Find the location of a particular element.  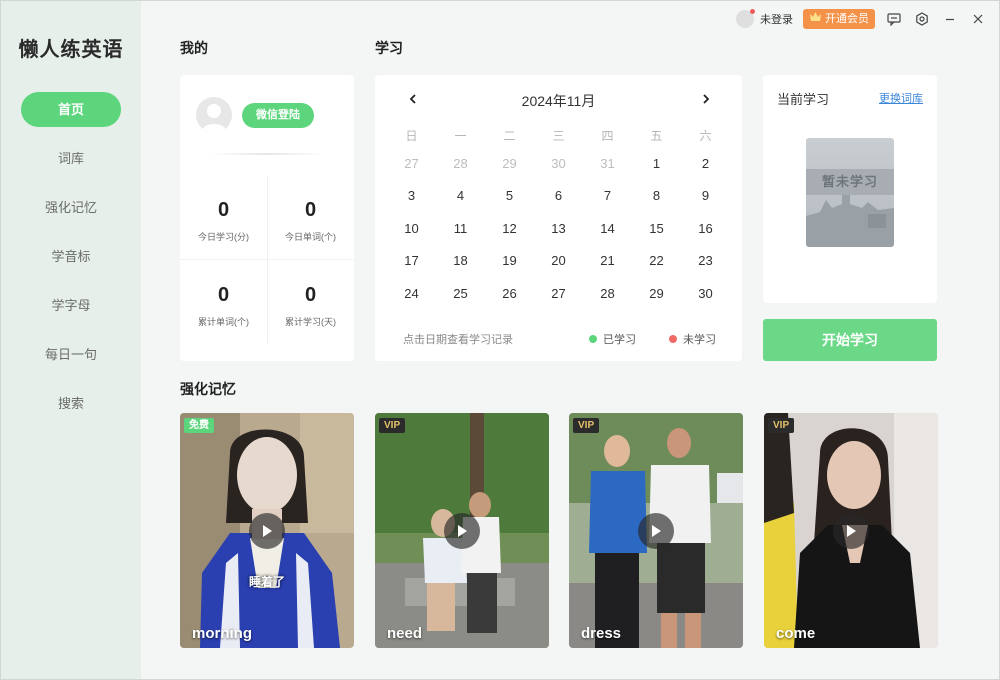

calendar-day: 4 is located at coordinates (460, 195).